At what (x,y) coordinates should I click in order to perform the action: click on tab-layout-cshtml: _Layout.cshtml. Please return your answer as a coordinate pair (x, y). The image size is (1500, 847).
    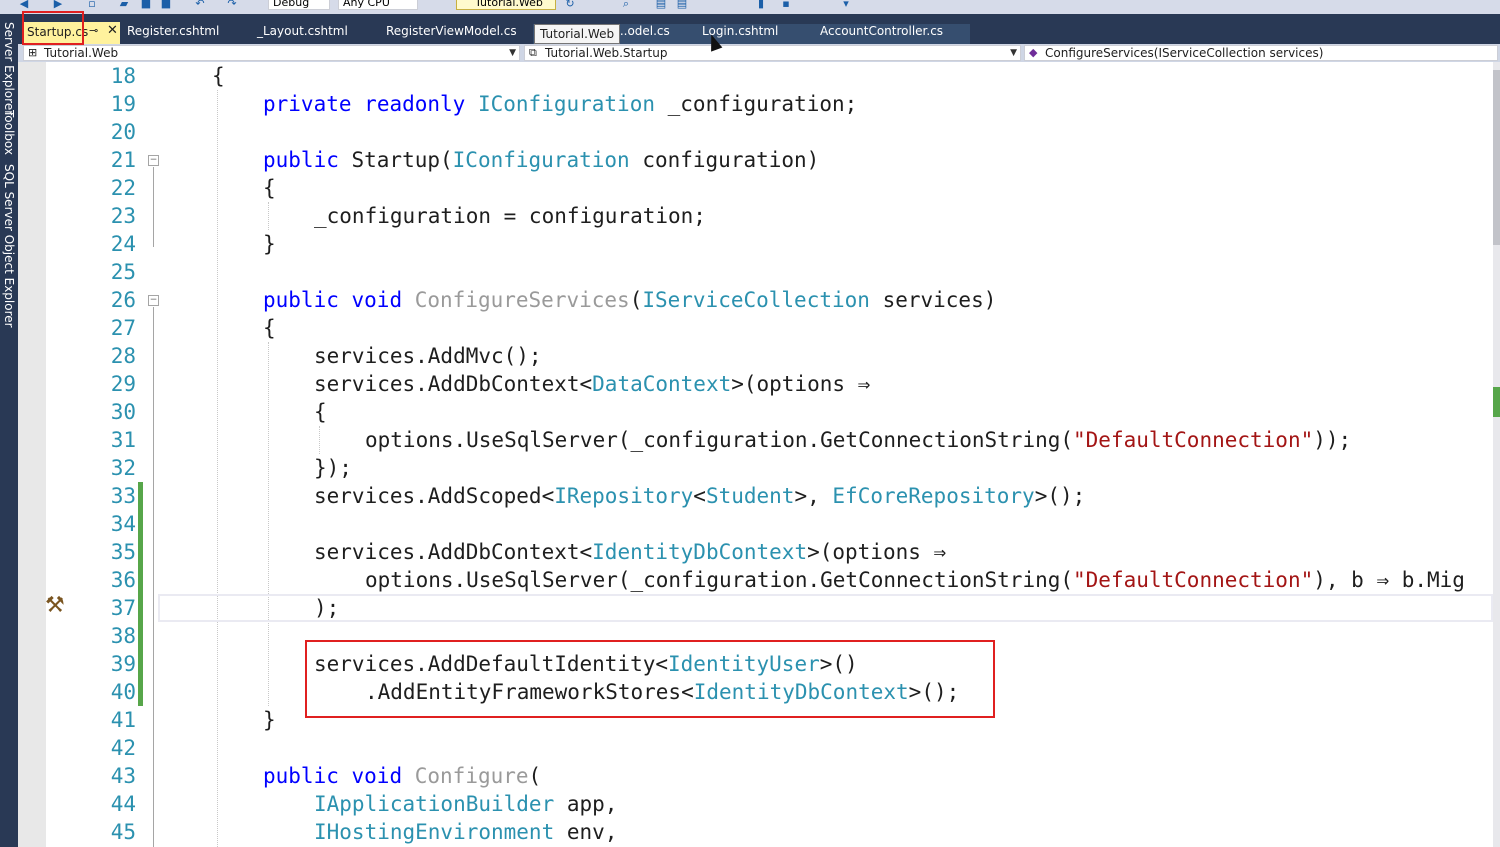
    Looking at the image, I should click on (302, 31).